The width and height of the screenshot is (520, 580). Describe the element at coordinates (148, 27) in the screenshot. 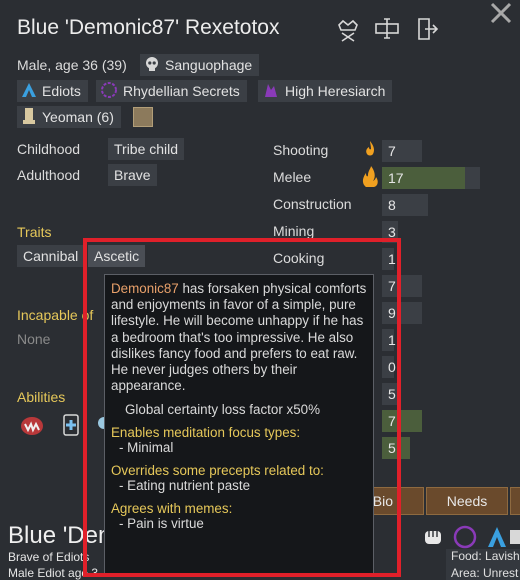

I see `pawn-title: Blue 'Demonic87' Rexetotox` at that location.